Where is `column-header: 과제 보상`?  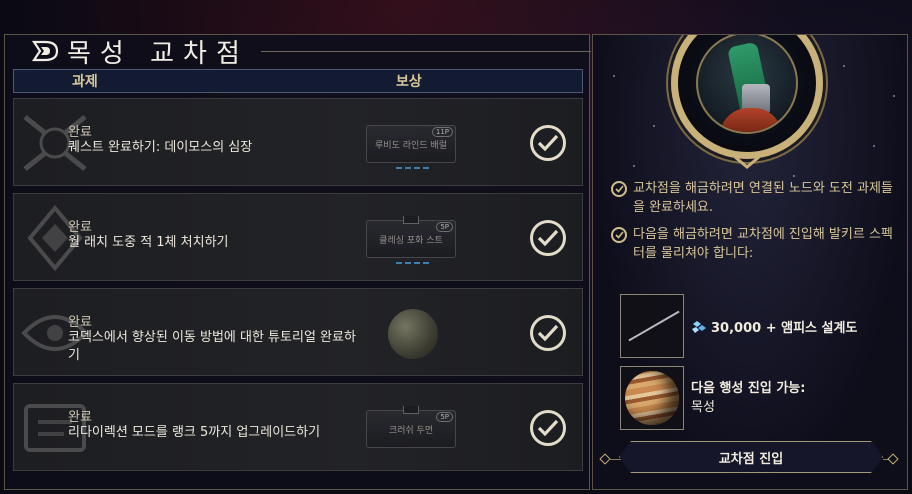
column-header: 과제 보상 is located at coordinates (298, 81).